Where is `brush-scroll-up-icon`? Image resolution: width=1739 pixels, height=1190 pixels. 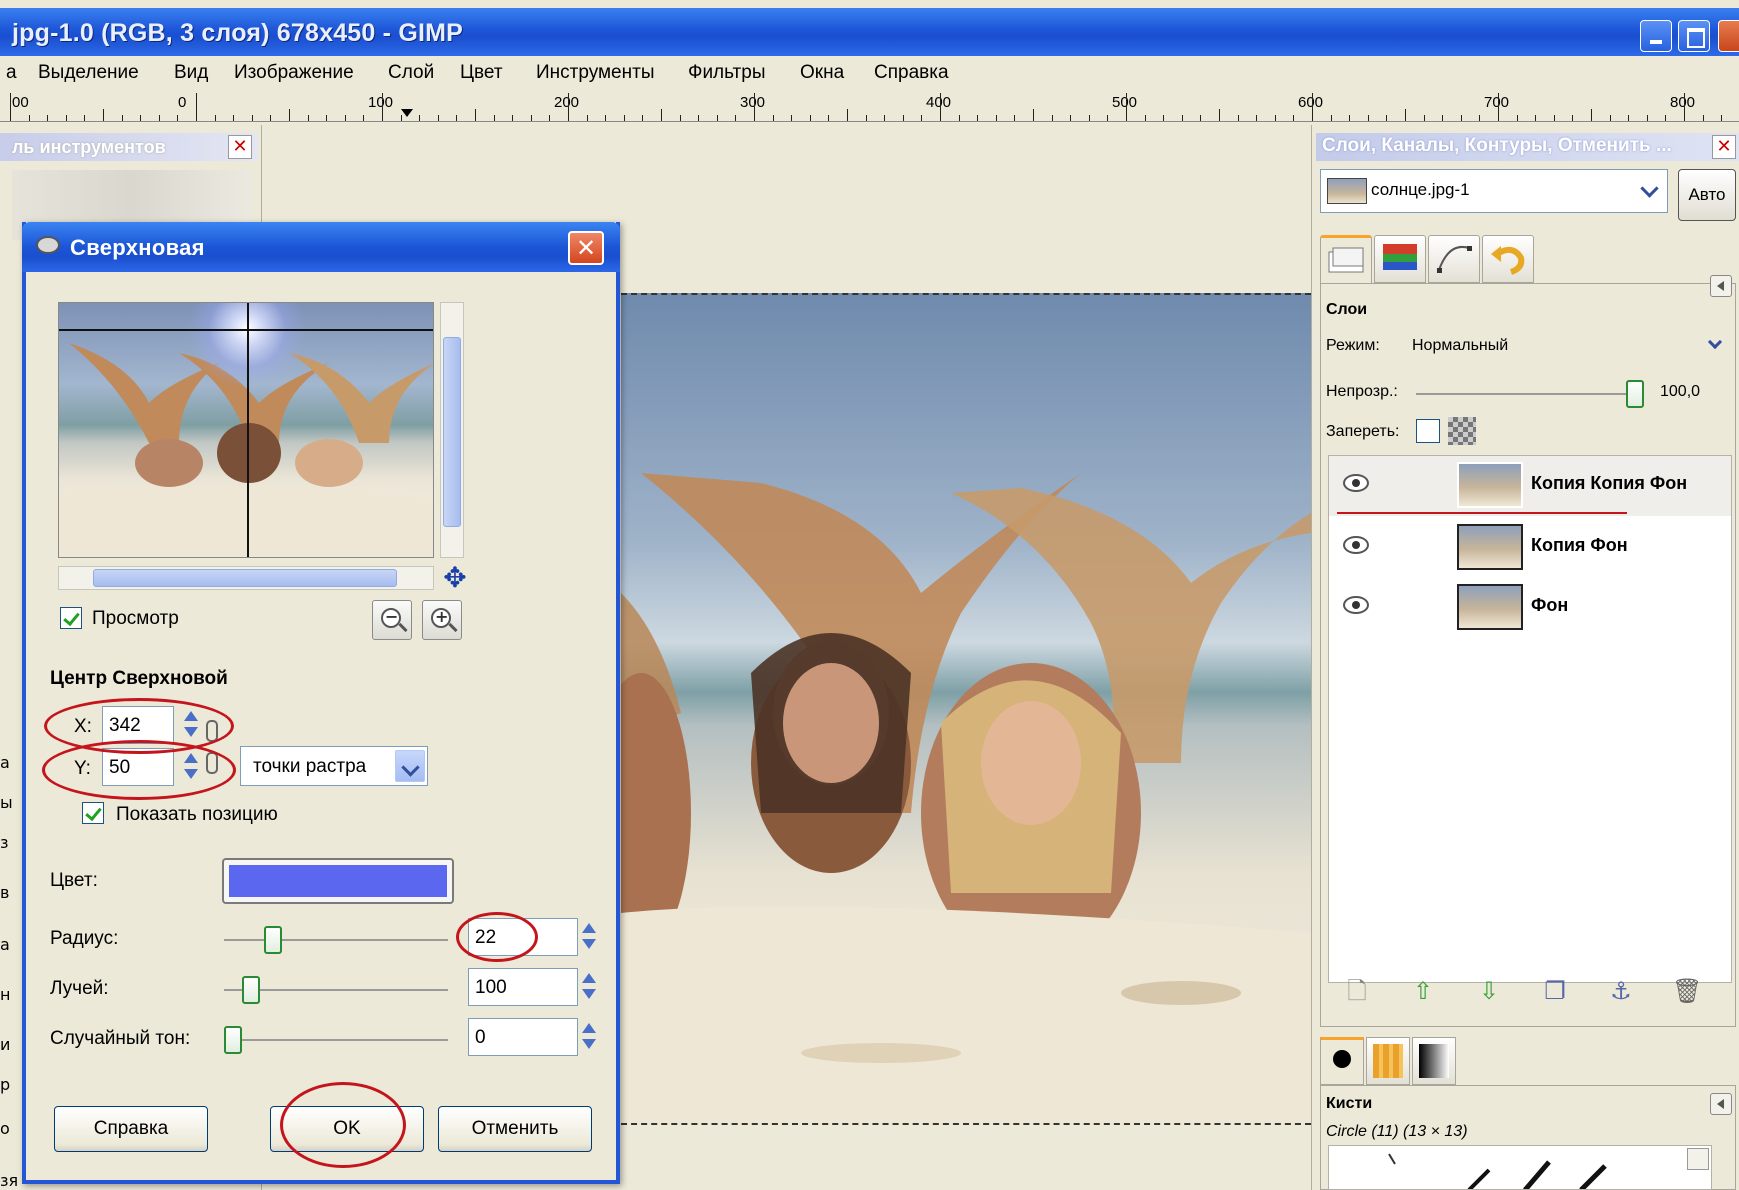 brush-scroll-up-icon is located at coordinates (1698, 1159).